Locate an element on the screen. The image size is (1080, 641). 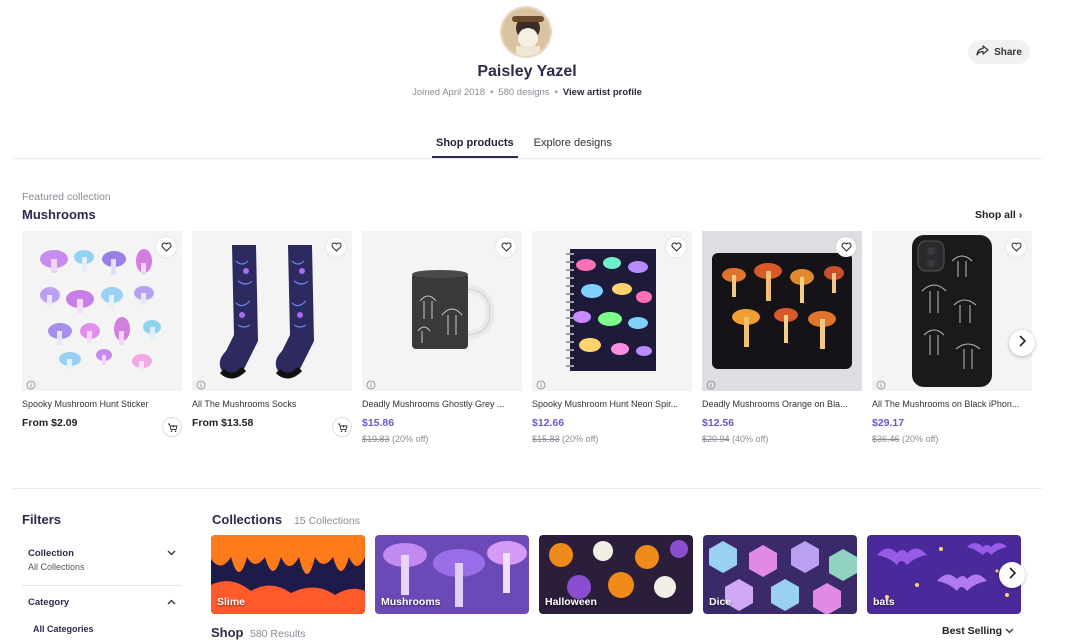
featured-collection-label: Featured collection is located at coordinates (66, 197).